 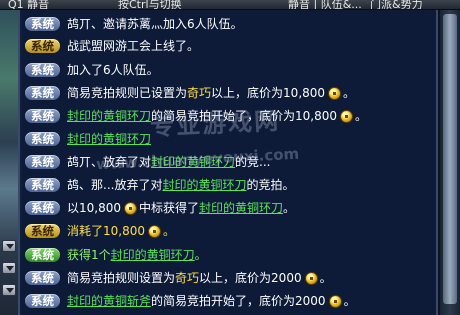 I want to click on chat-line: 系统 简易竞拍规则已设置为 奇巧 以上，底价为 10,800 。, so click(x=189, y=93).